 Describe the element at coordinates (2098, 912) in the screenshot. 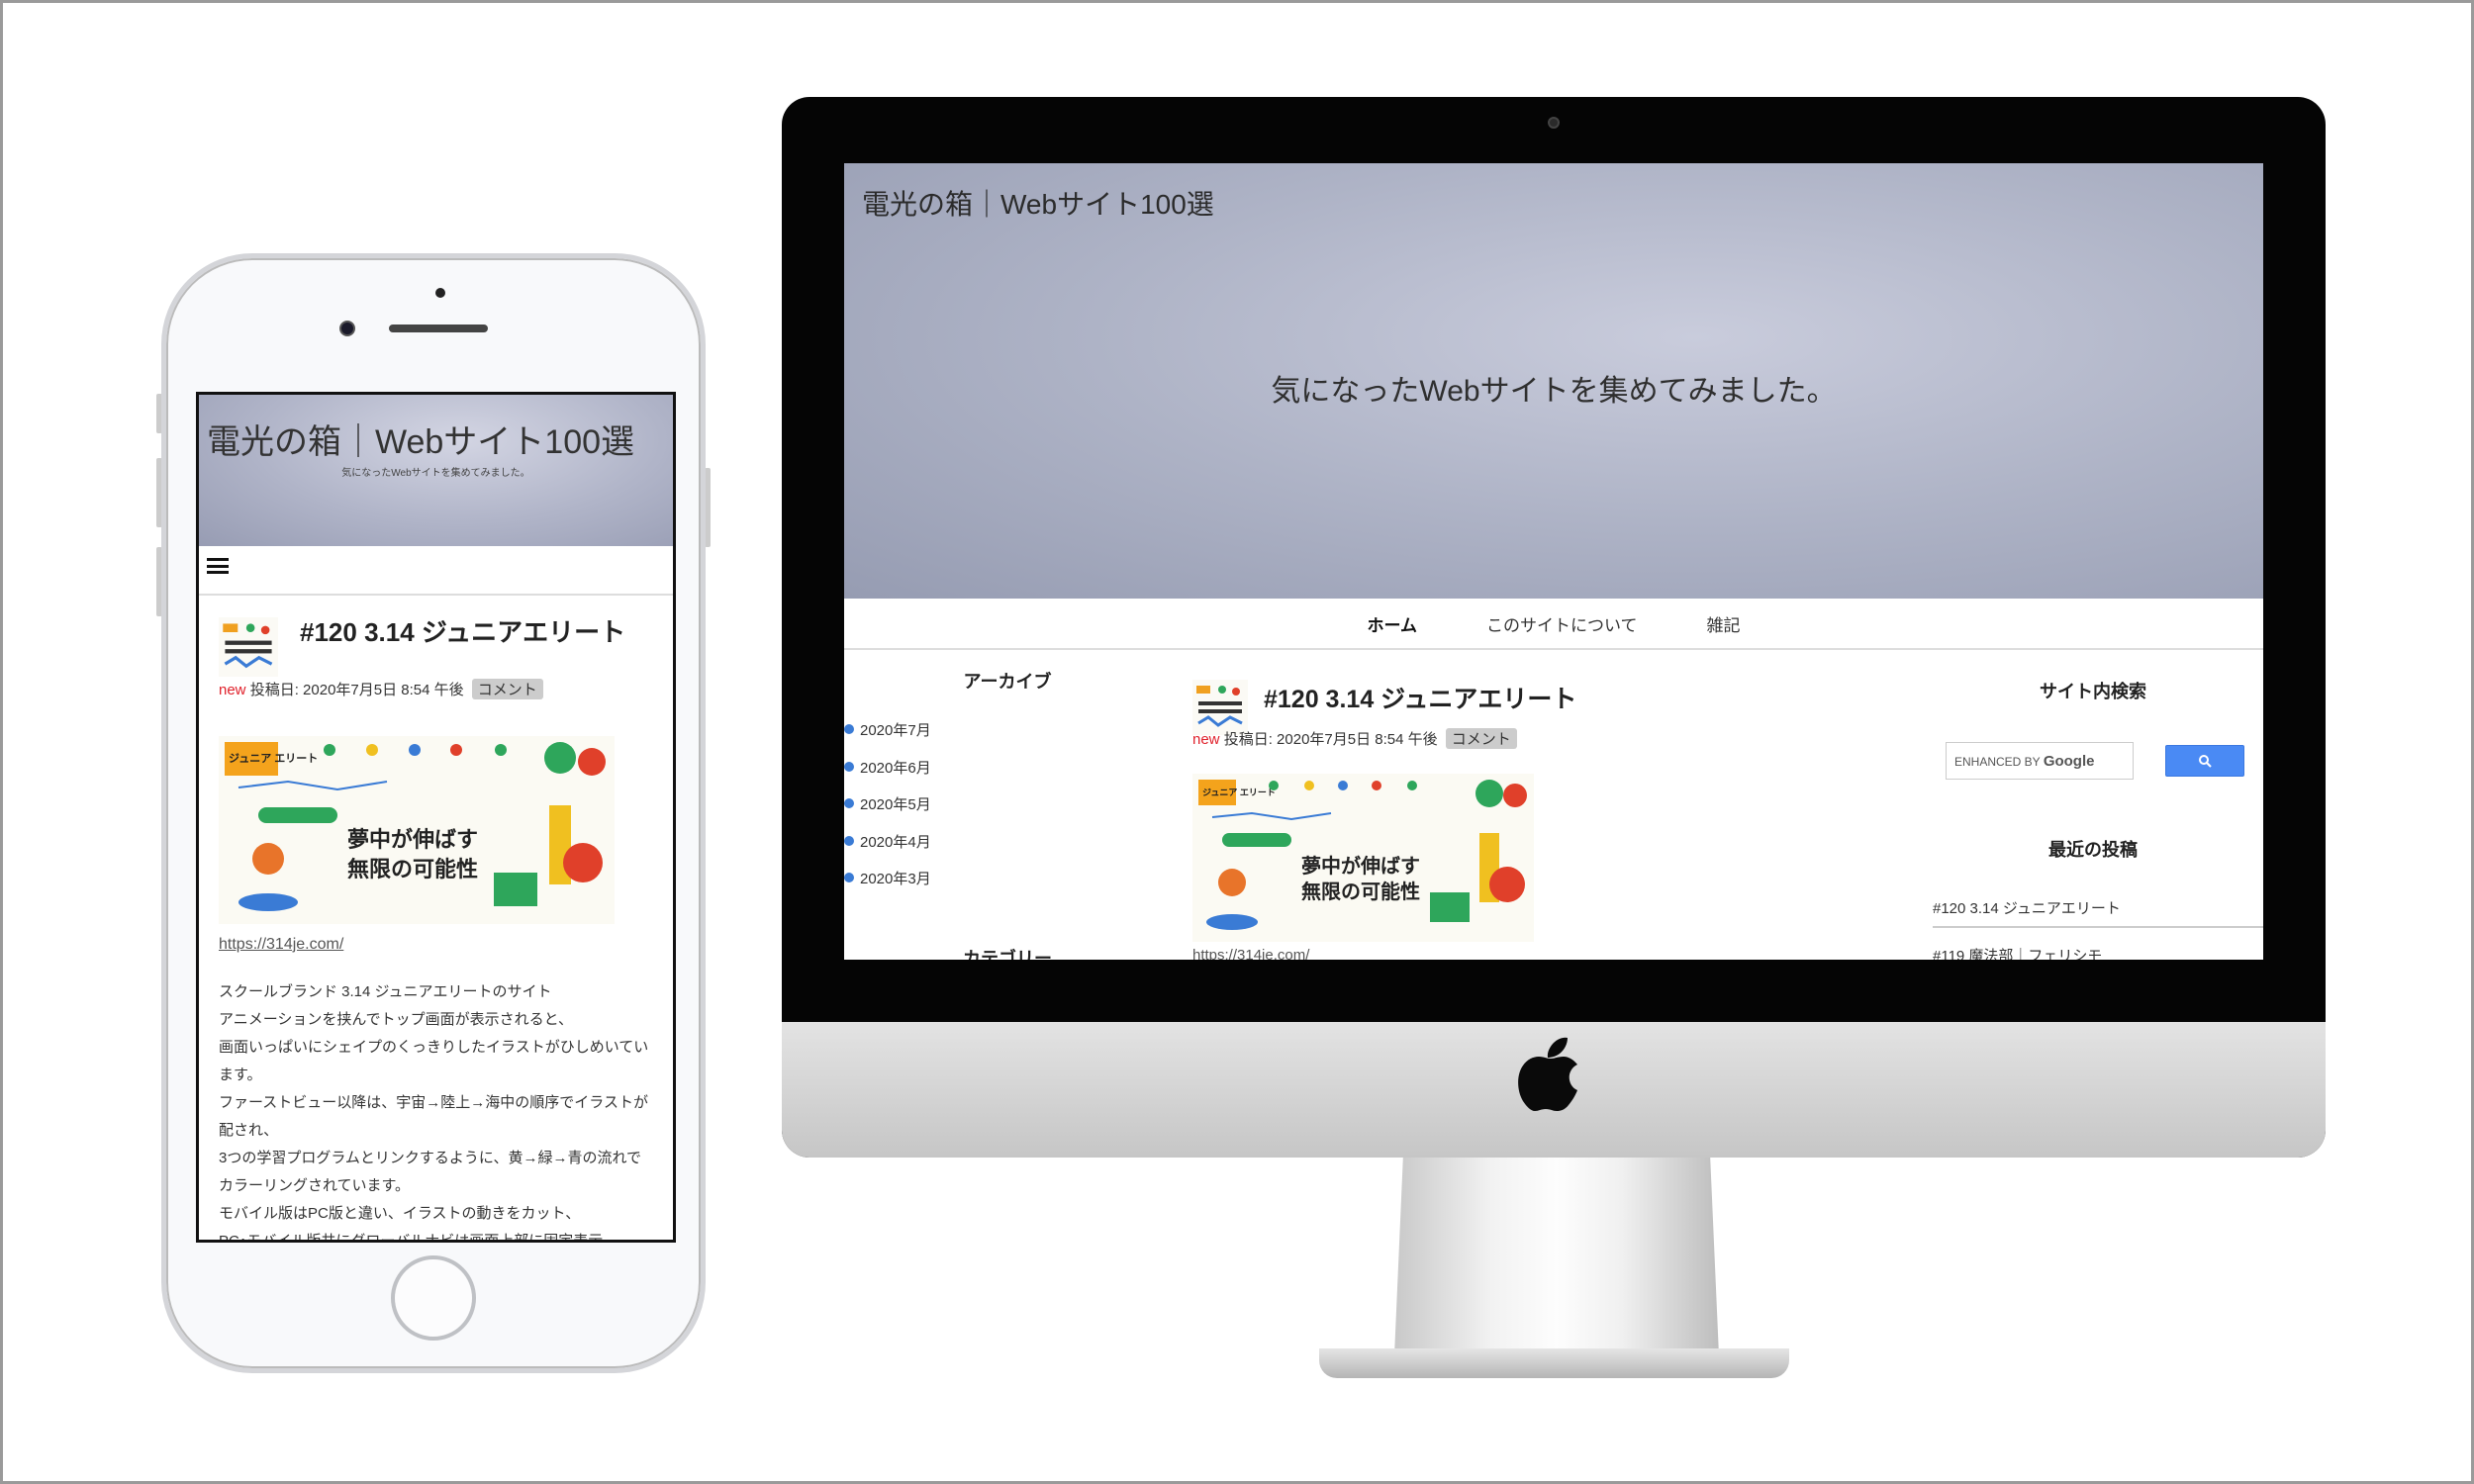

I see `recent-post-item: #120 3.14 ジュニアエリート` at that location.